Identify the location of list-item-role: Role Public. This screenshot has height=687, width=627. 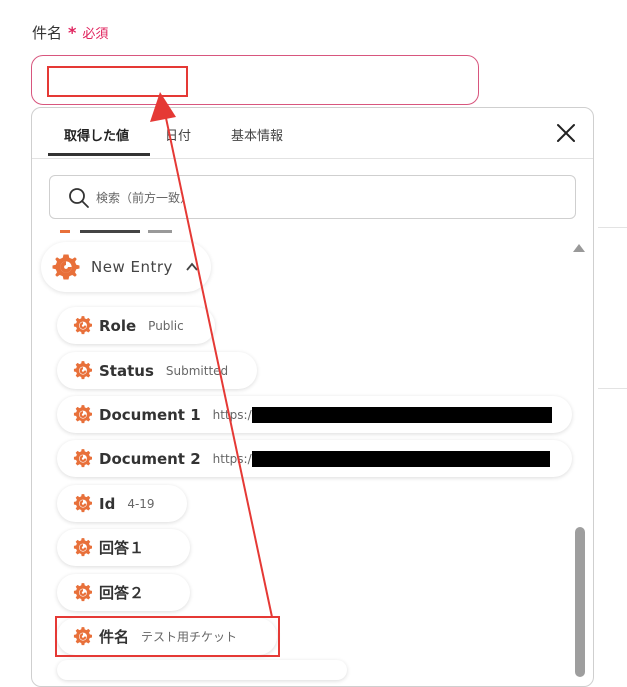
(136, 325).